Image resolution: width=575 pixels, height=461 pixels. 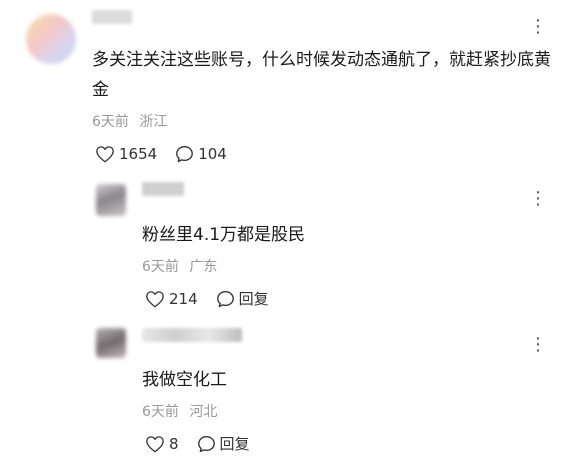 I want to click on comment-meta: 6天前 浙江, so click(x=132, y=122).